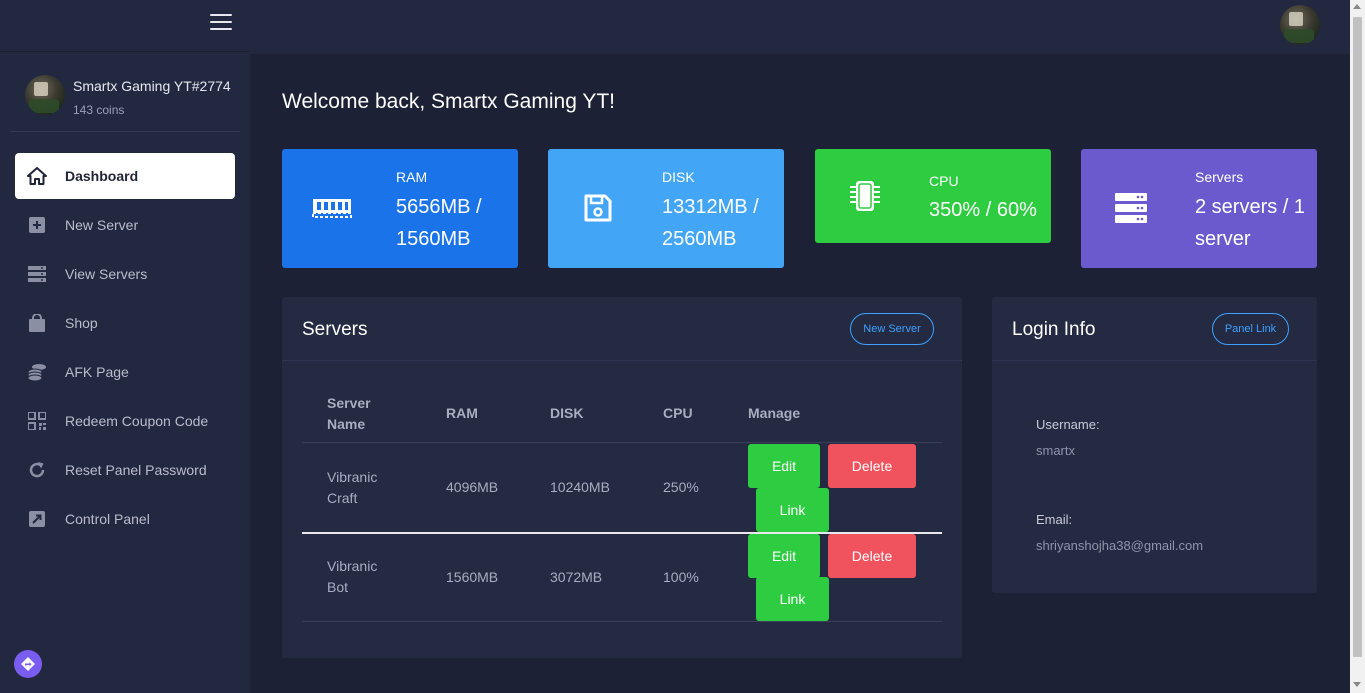 This screenshot has height=693, width=1365. What do you see at coordinates (678, 177) in the screenshot?
I see `stat-label: DISK` at bounding box center [678, 177].